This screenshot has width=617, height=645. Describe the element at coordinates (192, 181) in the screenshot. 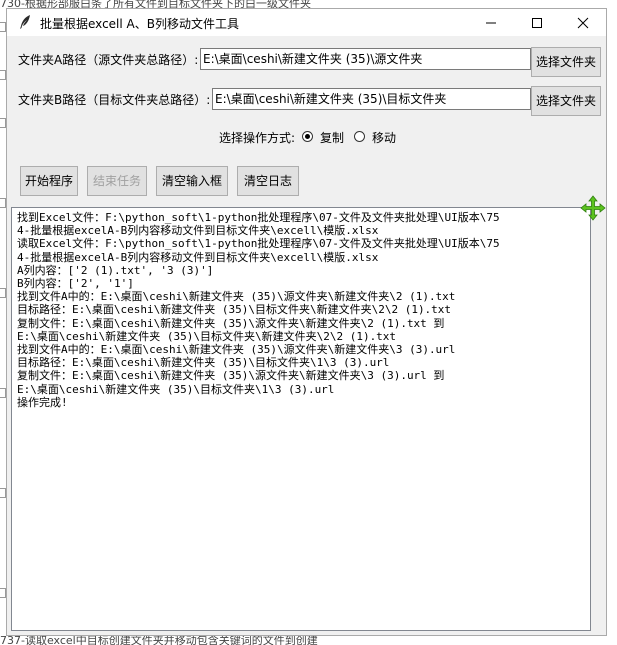

I see `clear-input-button: 清空输入框` at that location.